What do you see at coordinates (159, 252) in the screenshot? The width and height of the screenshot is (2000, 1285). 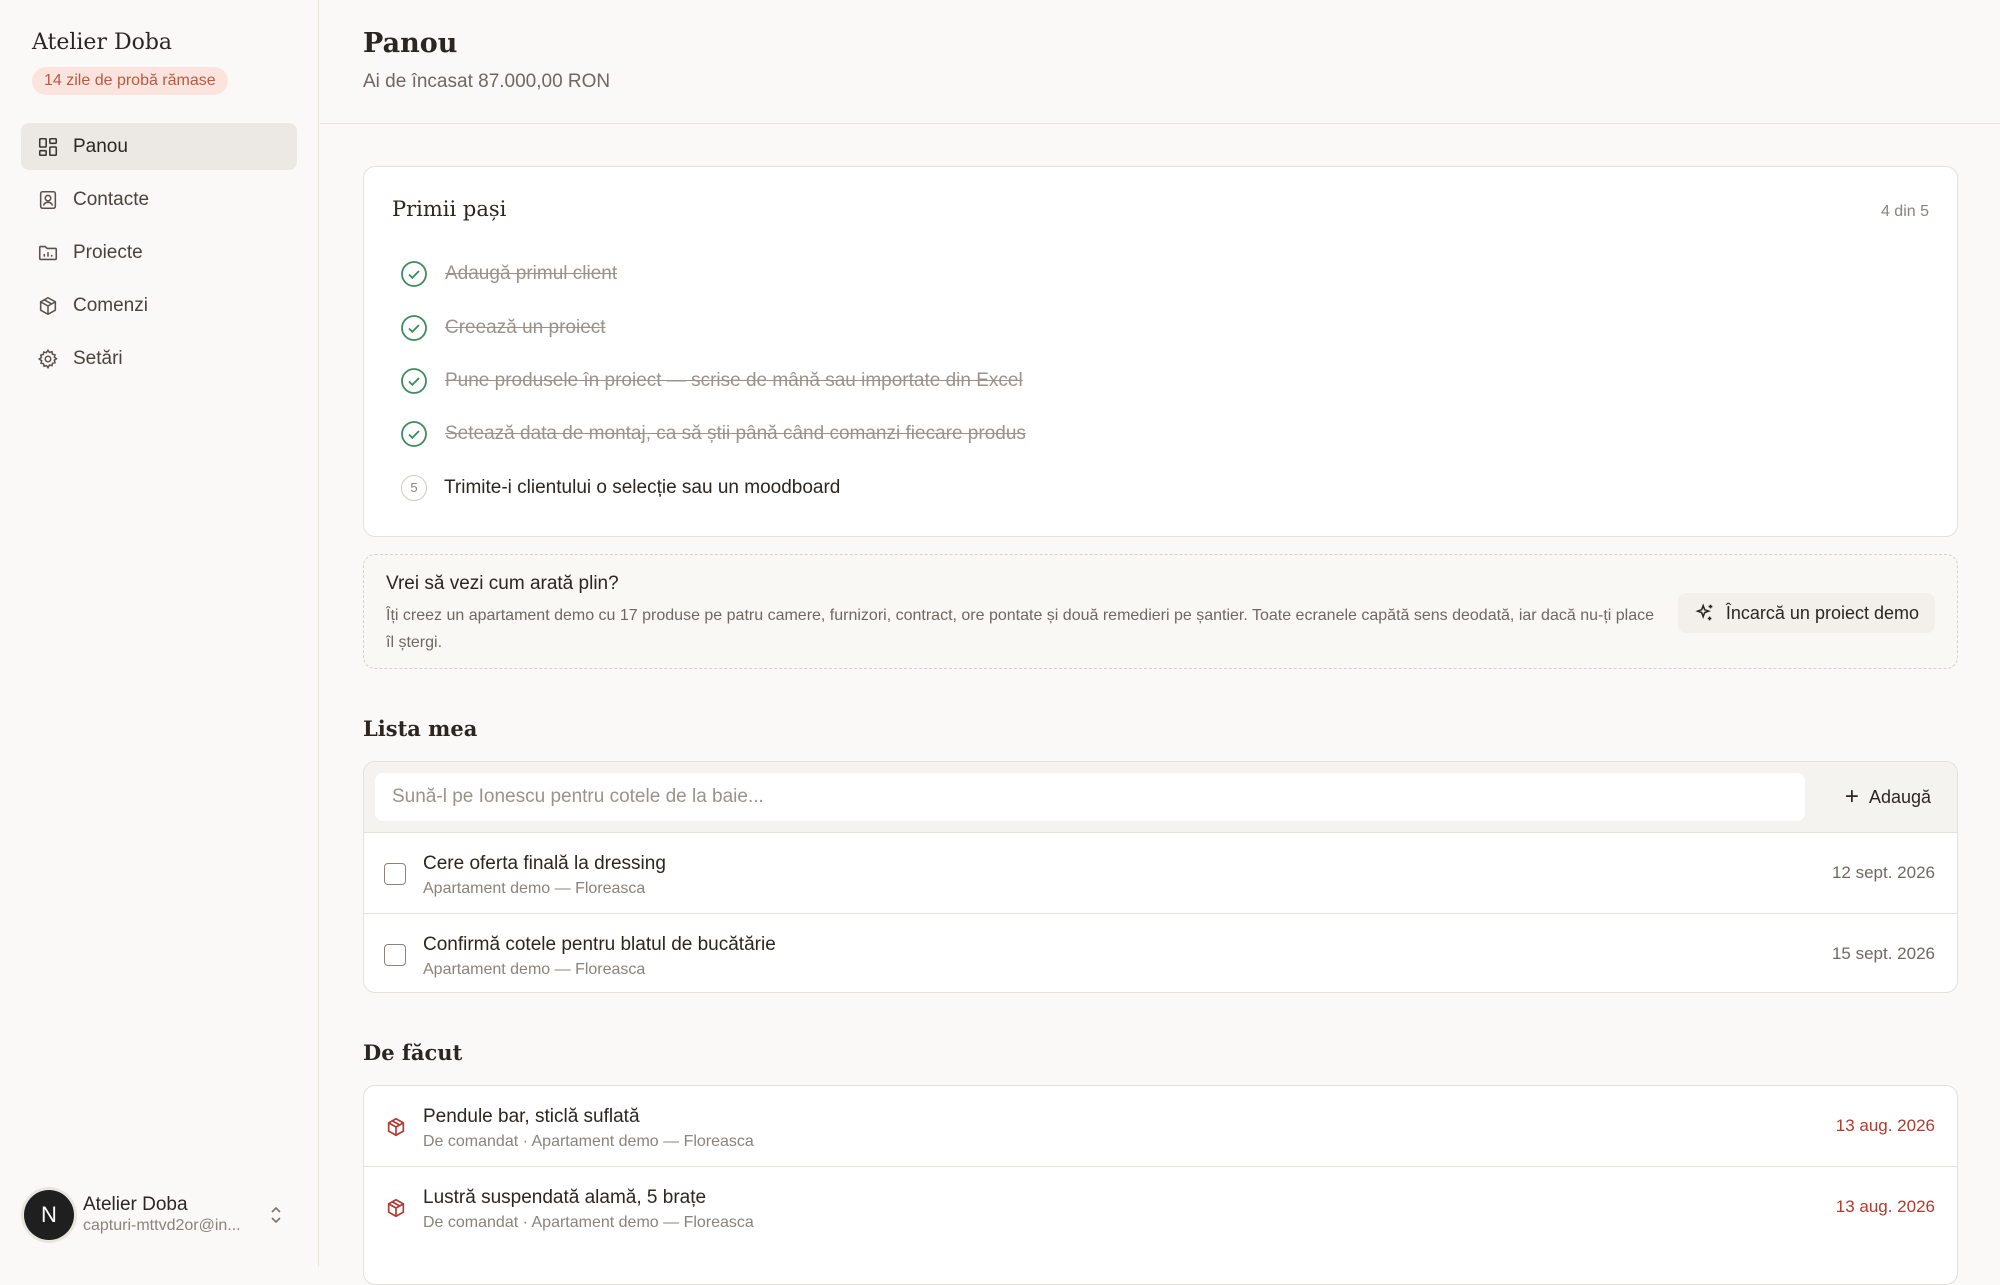 I see `sidebar-item-proiecte: Proiecte` at bounding box center [159, 252].